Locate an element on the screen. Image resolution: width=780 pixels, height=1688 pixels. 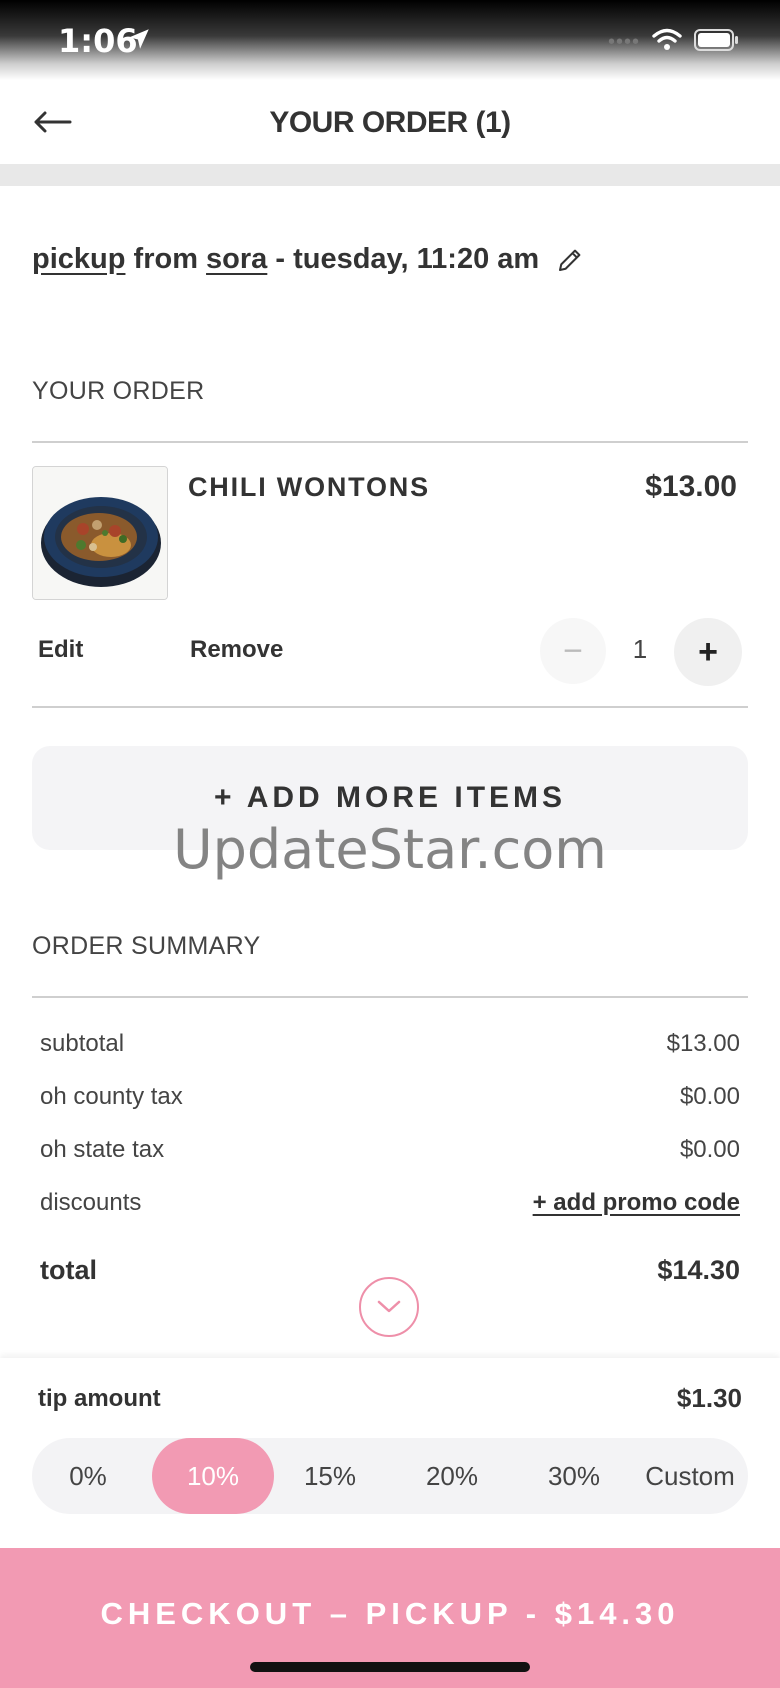
item-price: $13.00 is located at coordinates (691, 486).